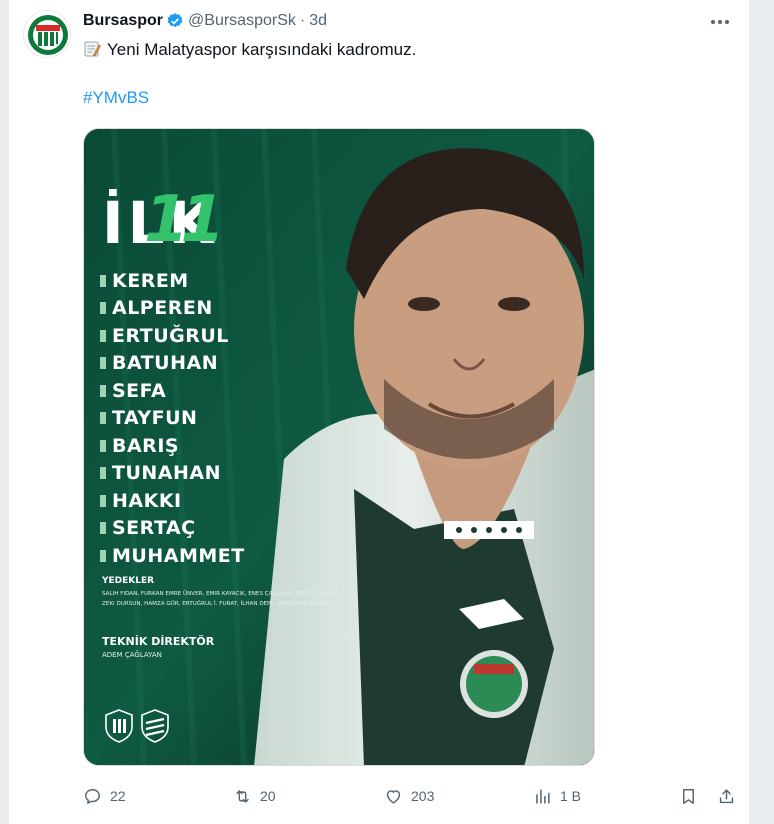 This screenshot has height=824, width=774. I want to click on player-row: BARIŞ, so click(172, 446).